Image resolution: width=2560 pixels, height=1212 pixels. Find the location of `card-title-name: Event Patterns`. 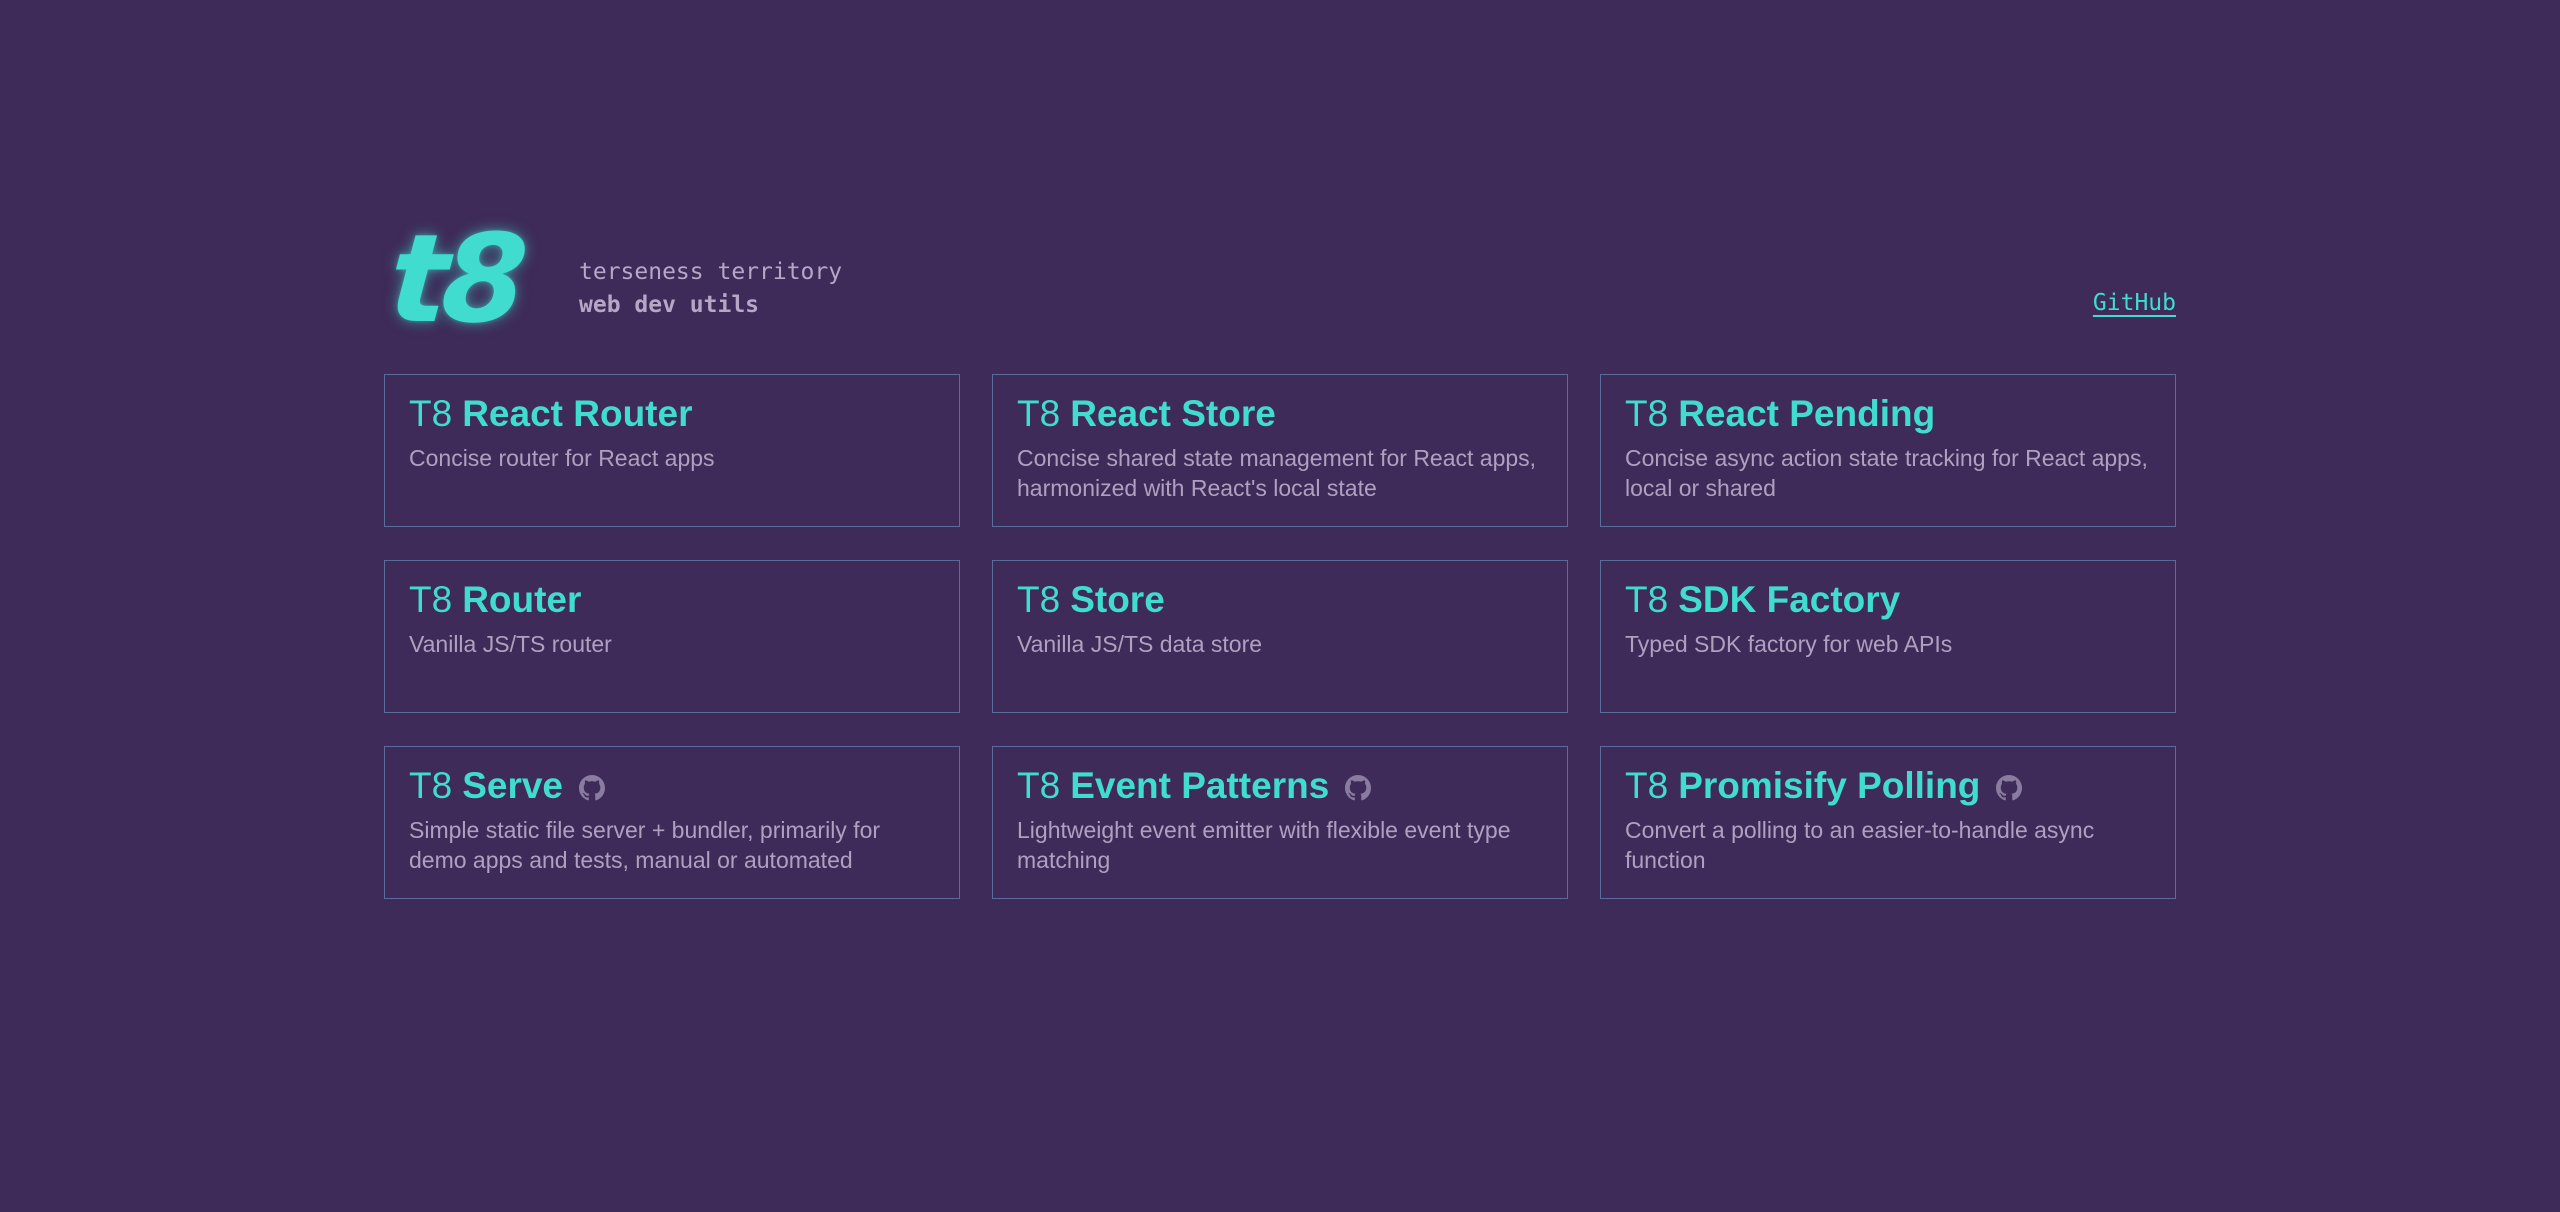

card-title-name: Event Patterns is located at coordinates (1200, 785).